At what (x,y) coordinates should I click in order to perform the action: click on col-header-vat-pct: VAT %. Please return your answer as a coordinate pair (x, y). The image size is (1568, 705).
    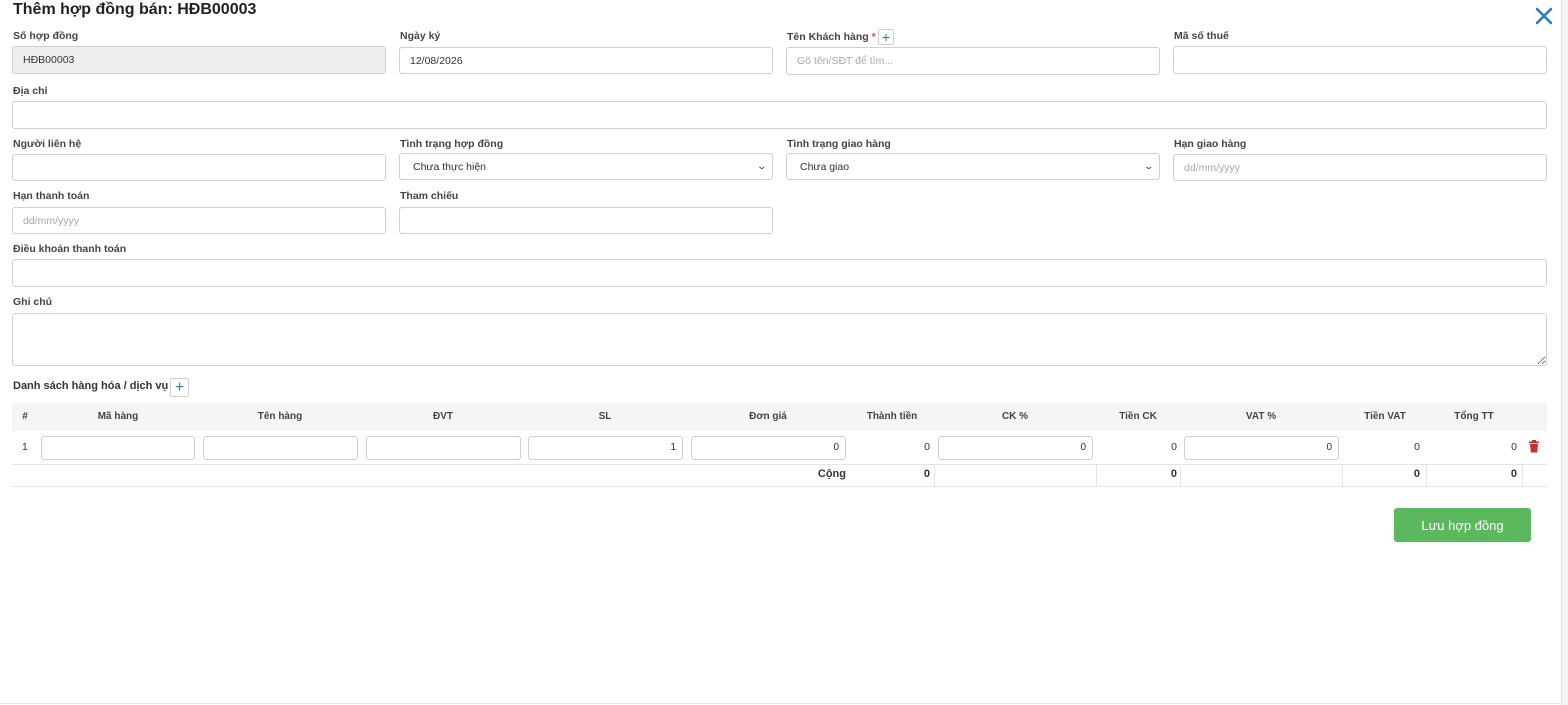
    Looking at the image, I should click on (1261, 416).